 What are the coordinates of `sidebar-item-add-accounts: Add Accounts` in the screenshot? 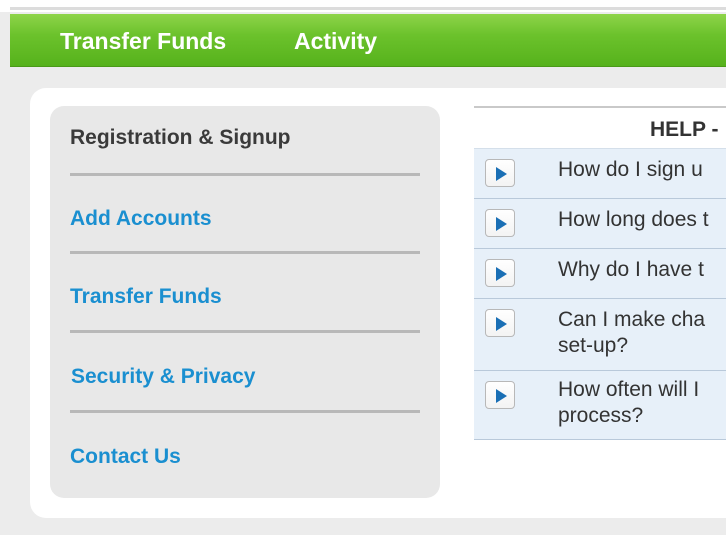 It's located at (141, 219).